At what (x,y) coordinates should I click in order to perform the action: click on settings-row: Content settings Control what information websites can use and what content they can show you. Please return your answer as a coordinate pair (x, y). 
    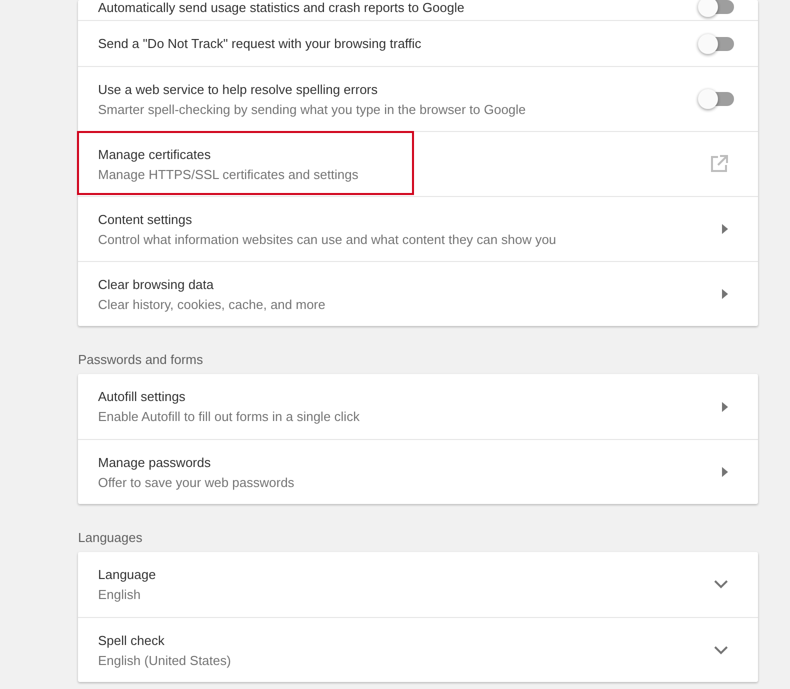
    Looking at the image, I should click on (418, 228).